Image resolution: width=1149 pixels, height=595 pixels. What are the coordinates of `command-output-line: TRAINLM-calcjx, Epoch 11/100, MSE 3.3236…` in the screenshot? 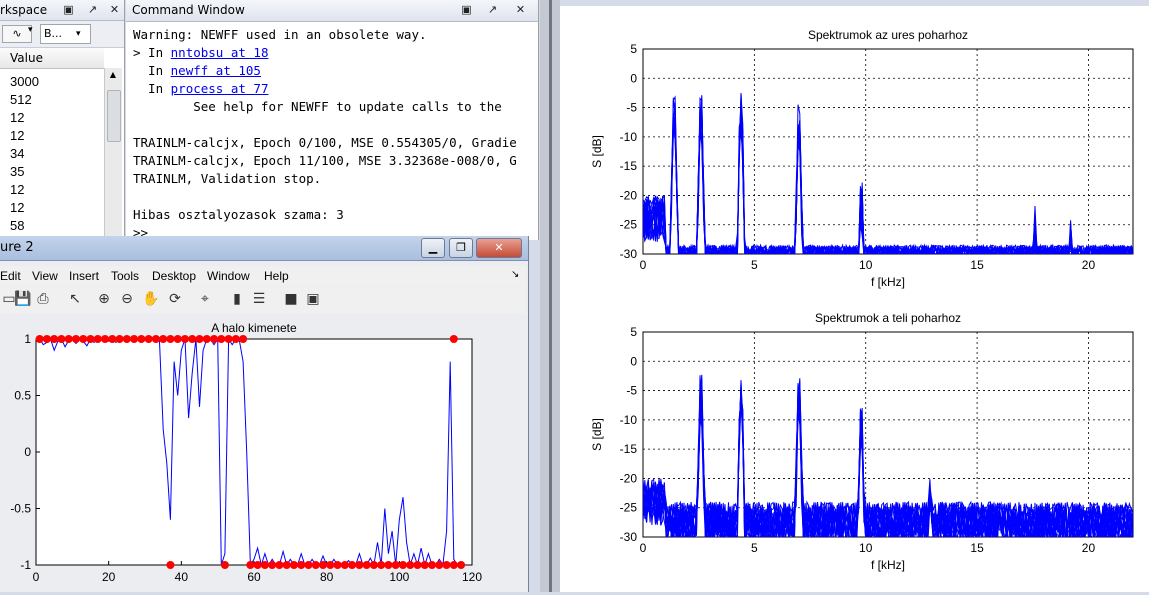 It's located at (325, 160).